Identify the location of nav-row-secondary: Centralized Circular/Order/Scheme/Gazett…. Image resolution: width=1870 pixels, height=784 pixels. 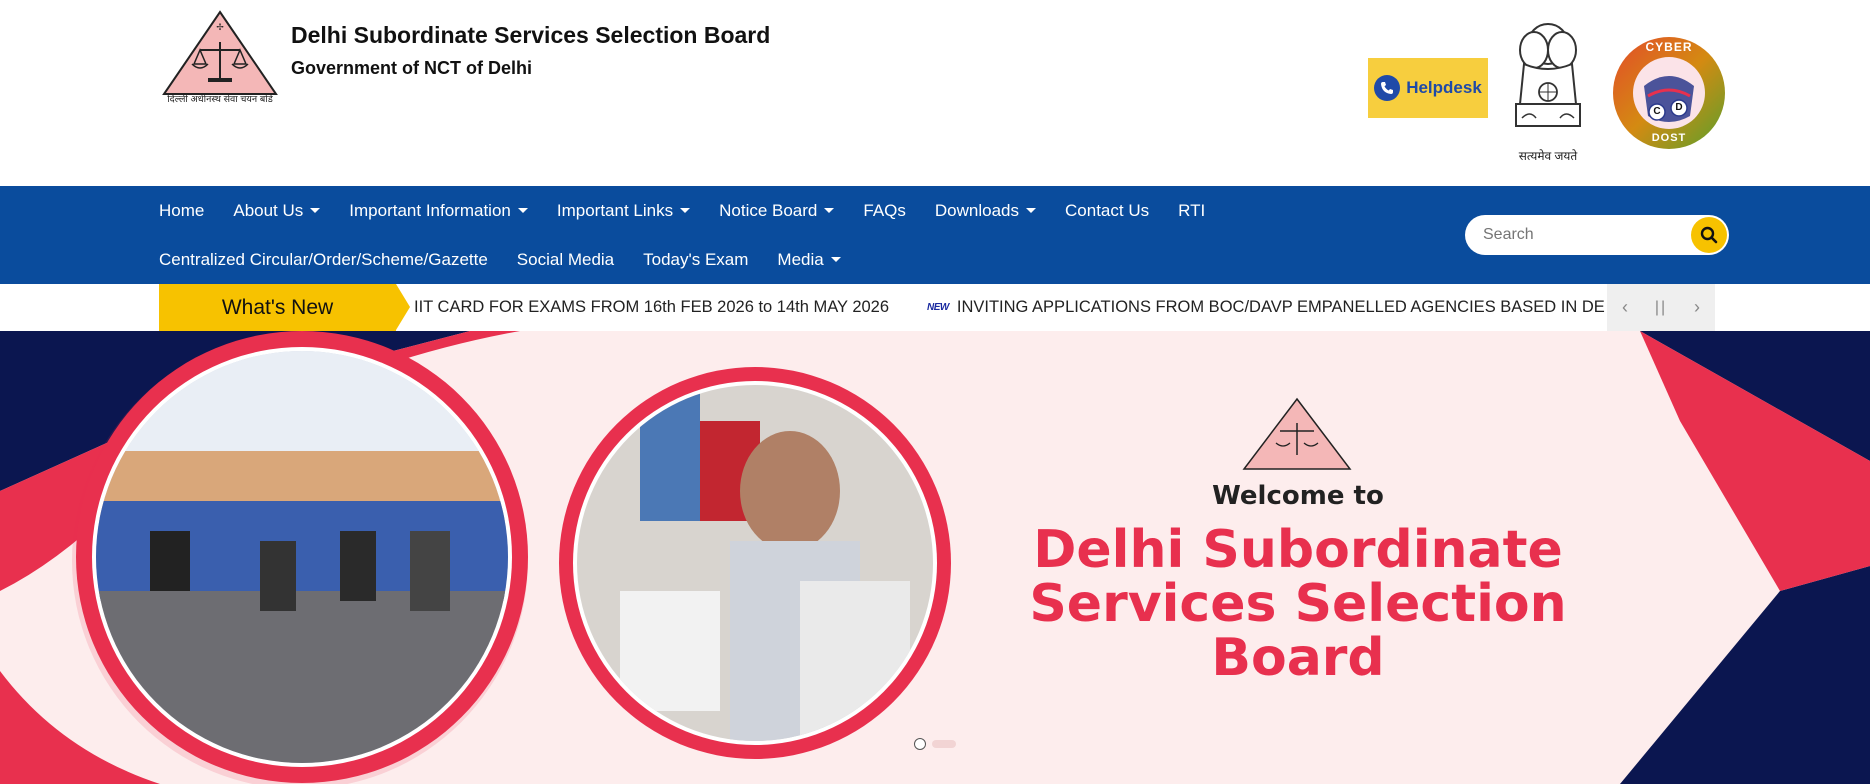
(514, 260).